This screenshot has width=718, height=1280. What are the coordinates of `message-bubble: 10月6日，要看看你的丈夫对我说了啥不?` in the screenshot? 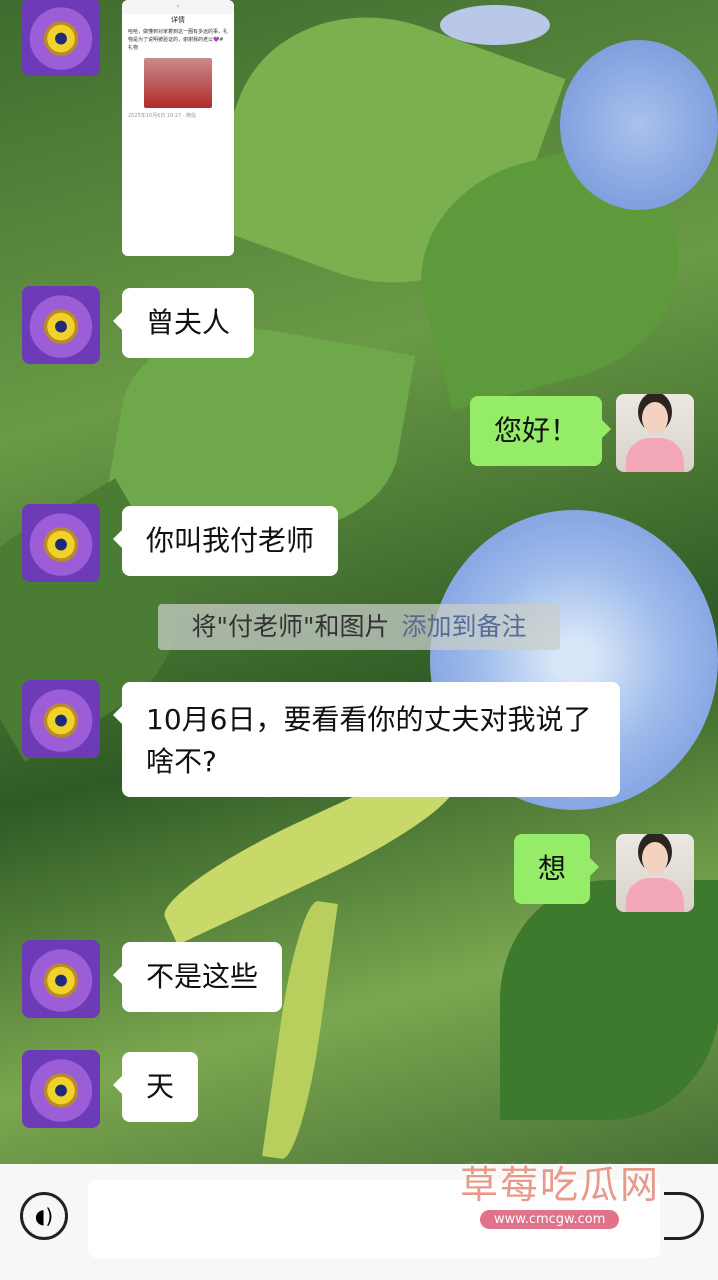 It's located at (366, 739).